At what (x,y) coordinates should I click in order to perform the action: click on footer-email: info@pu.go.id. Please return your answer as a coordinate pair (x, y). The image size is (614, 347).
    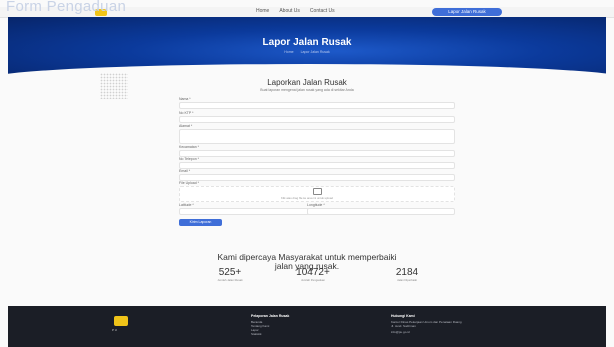
    Looking at the image, I should click on (400, 332).